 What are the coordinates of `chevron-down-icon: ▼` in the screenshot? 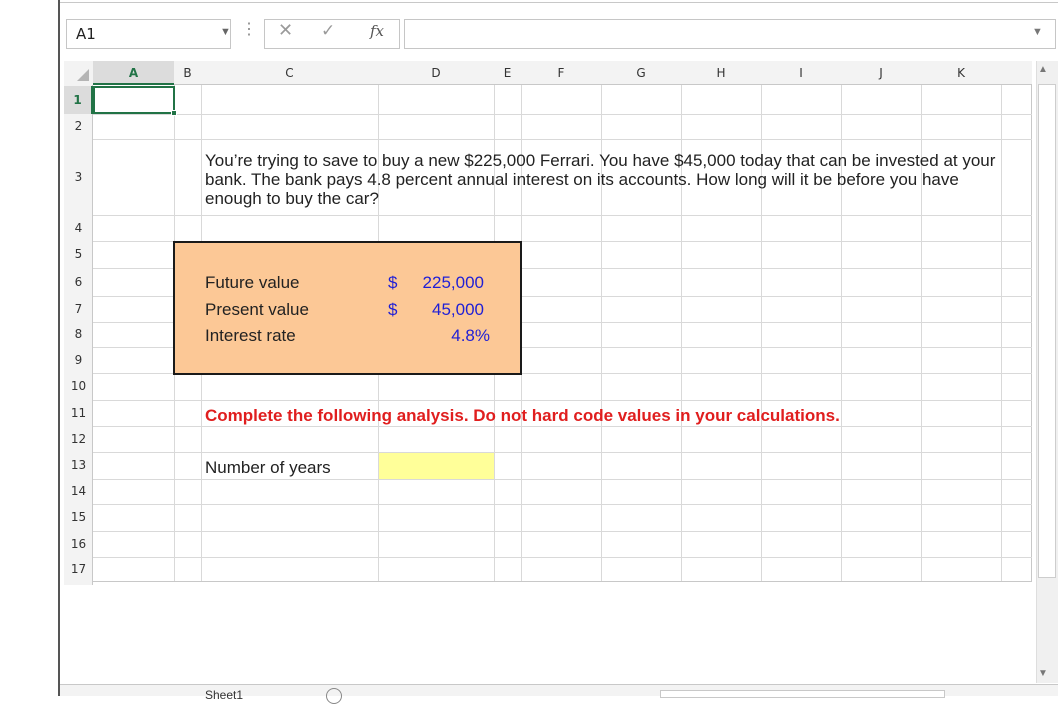 It's located at (225, 32).